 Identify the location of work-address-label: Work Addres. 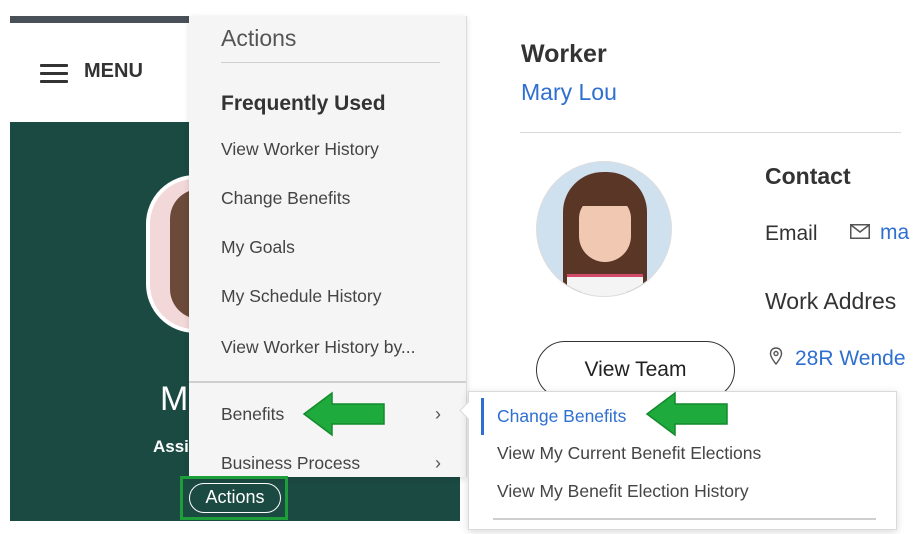
(831, 301).